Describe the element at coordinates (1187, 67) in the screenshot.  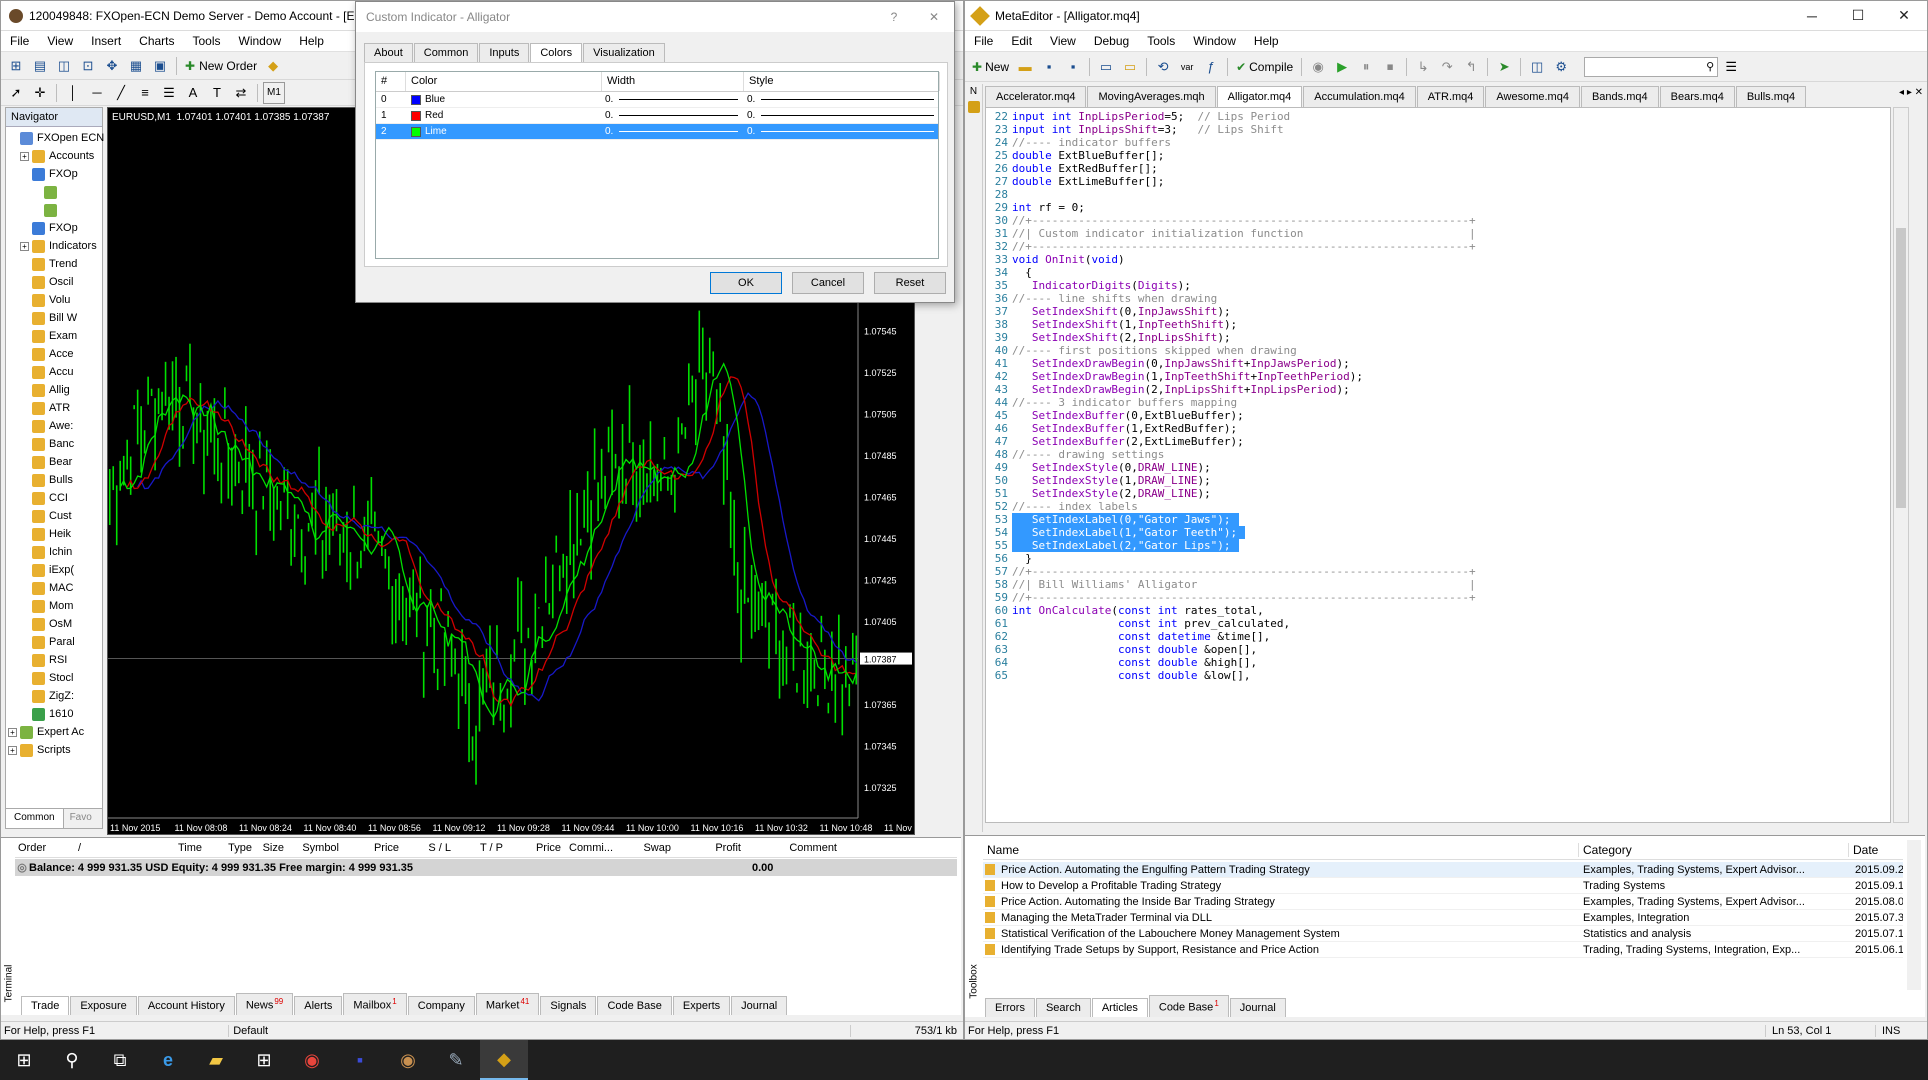
I see `insert-var-button: var` at that location.